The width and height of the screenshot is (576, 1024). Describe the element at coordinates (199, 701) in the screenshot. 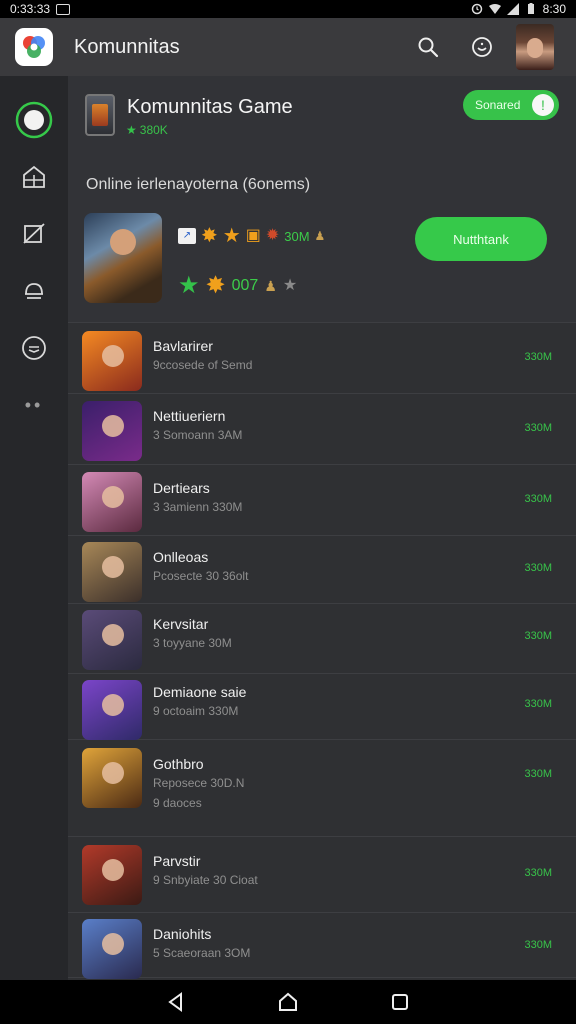

I see `game-text: Demiaone saie 9 octoaim 330M` at that location.